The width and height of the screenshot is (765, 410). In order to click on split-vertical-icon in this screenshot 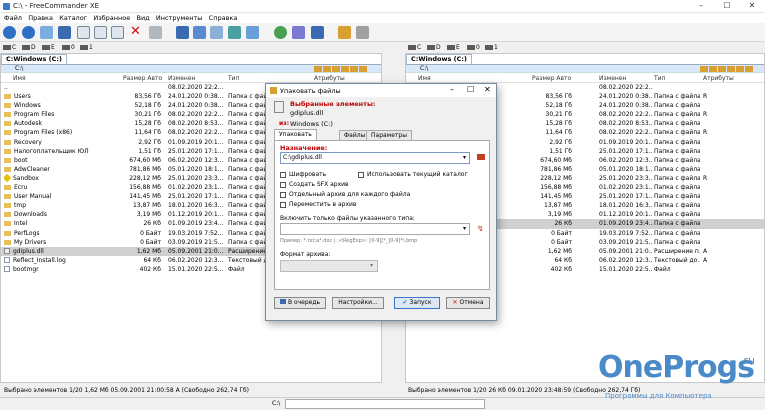, I will do `click(298, 32)`.